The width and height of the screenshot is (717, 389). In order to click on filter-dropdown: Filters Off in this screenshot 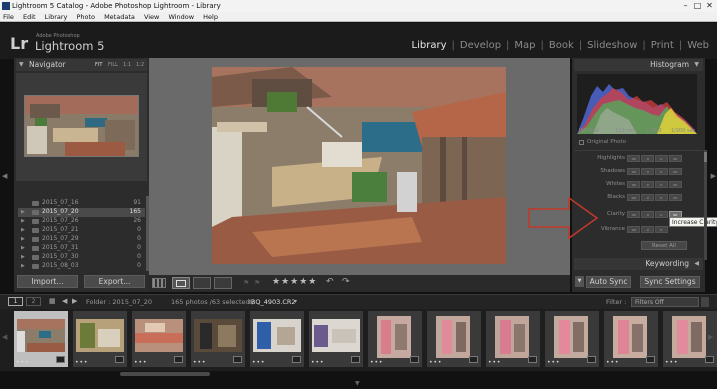, I will do `click(665, 302)`.